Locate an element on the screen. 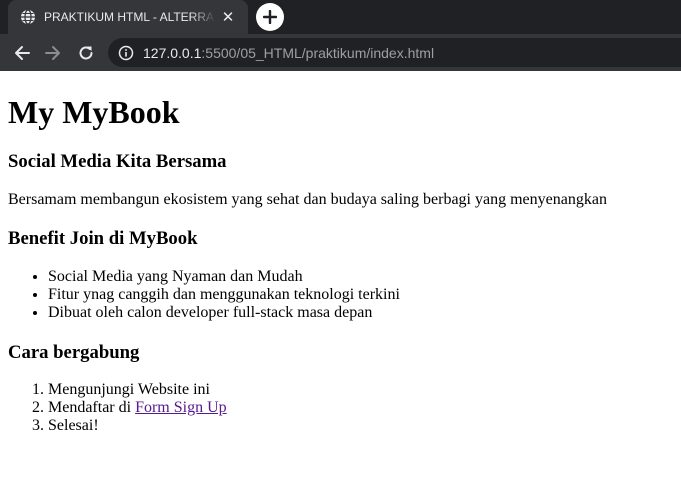  new-tab-button is located at coordinates (270, 17).